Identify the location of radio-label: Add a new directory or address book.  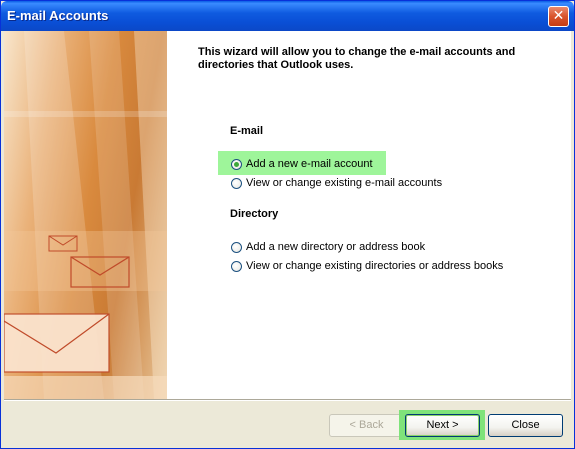
(335, 247).